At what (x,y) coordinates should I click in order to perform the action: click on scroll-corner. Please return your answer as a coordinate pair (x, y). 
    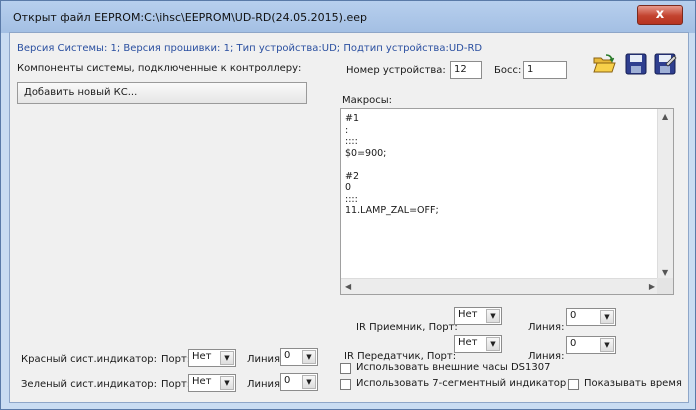
    Looking at the image, I should click on (665, 286).